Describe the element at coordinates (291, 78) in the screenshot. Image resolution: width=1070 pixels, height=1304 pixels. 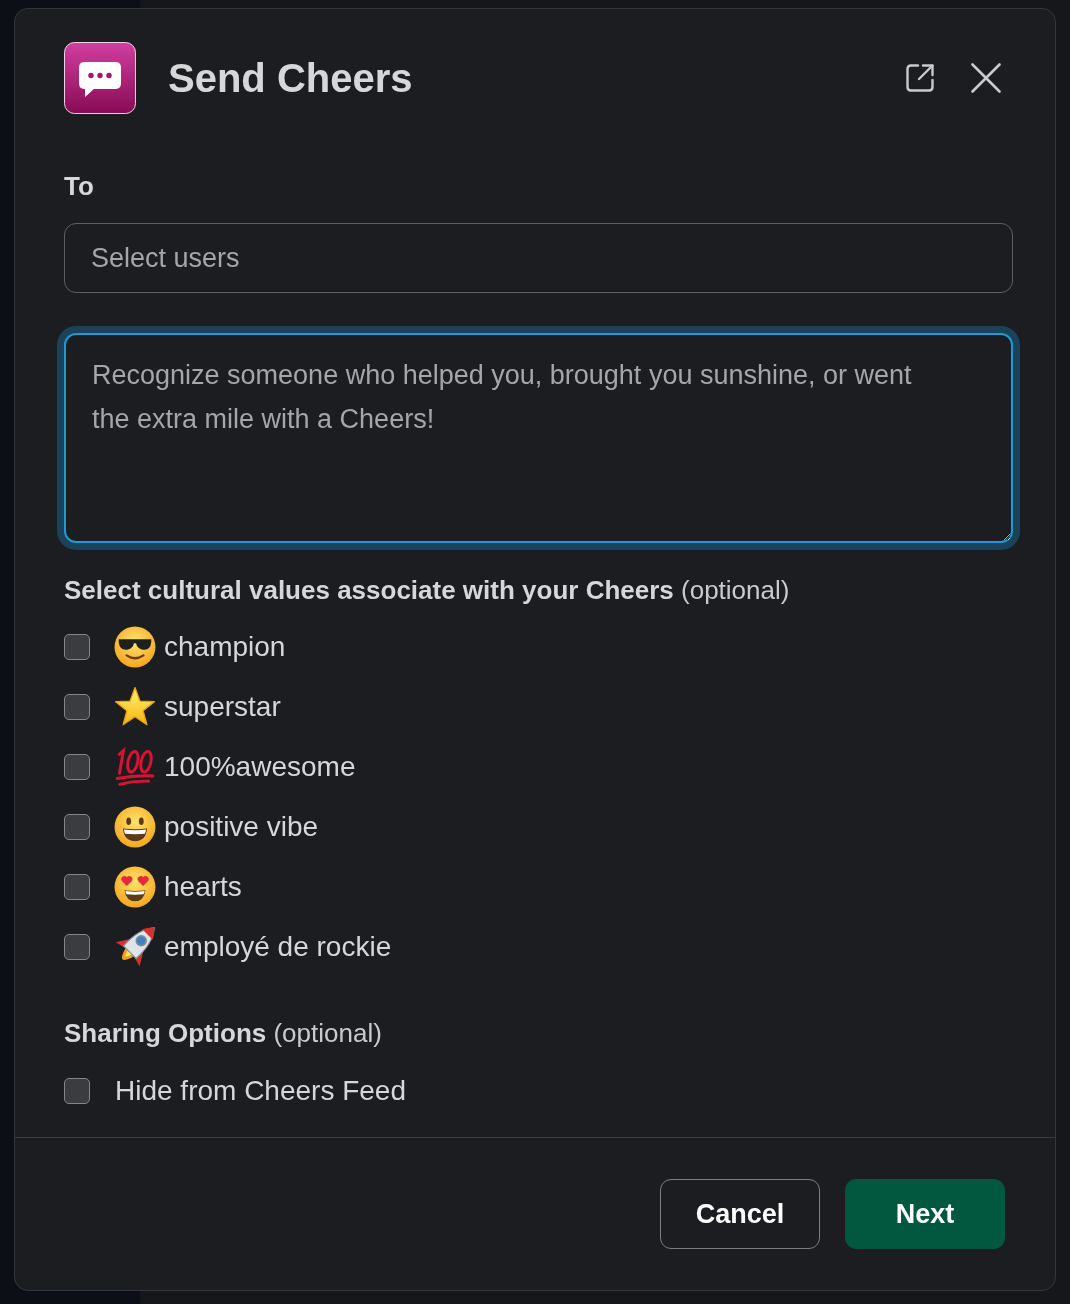
I see `dialog-title: Send Cheers` at that location.